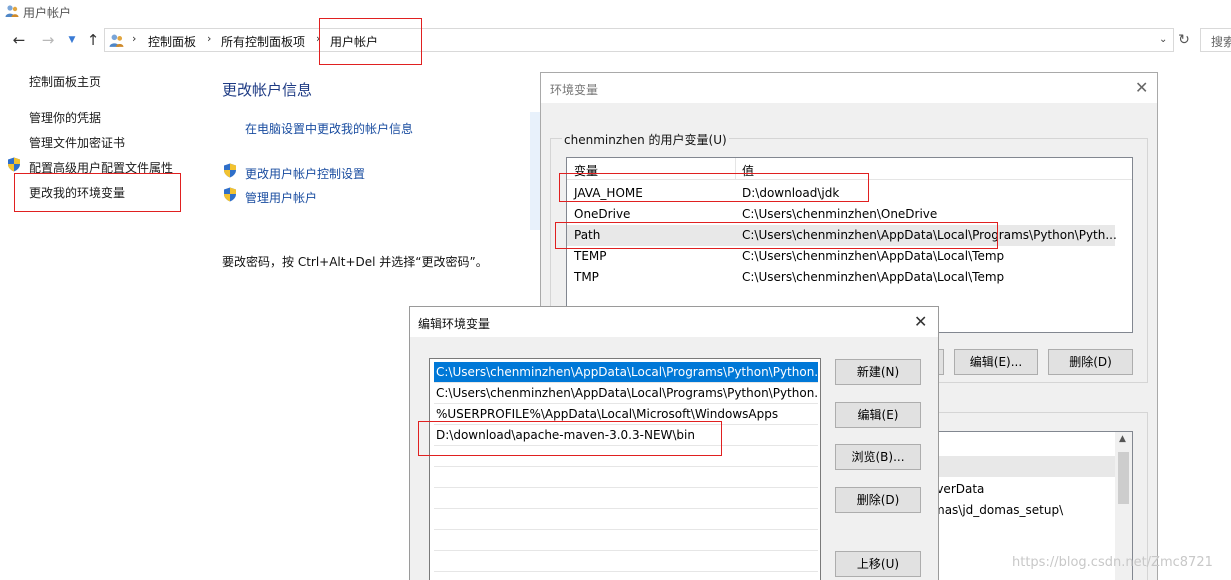  What do you see at coordinates (72, 40) in the screenshot?
I see `recent-locations-chevron-icon: ▼` at bounding box center [72, 40].